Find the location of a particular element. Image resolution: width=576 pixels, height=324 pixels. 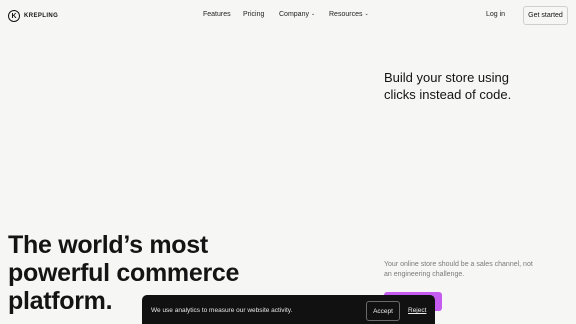

nav-pricing-label: Pricing is located at coordinates (254, 14).